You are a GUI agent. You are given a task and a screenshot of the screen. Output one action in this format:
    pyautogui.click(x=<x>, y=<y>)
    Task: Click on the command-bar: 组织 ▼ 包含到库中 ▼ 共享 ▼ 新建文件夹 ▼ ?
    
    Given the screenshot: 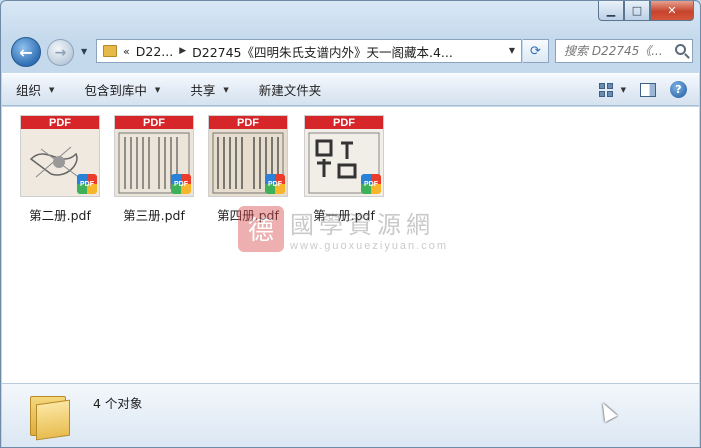 What is the action you would take?
    pyautogui.click(x=350, y=89)
    